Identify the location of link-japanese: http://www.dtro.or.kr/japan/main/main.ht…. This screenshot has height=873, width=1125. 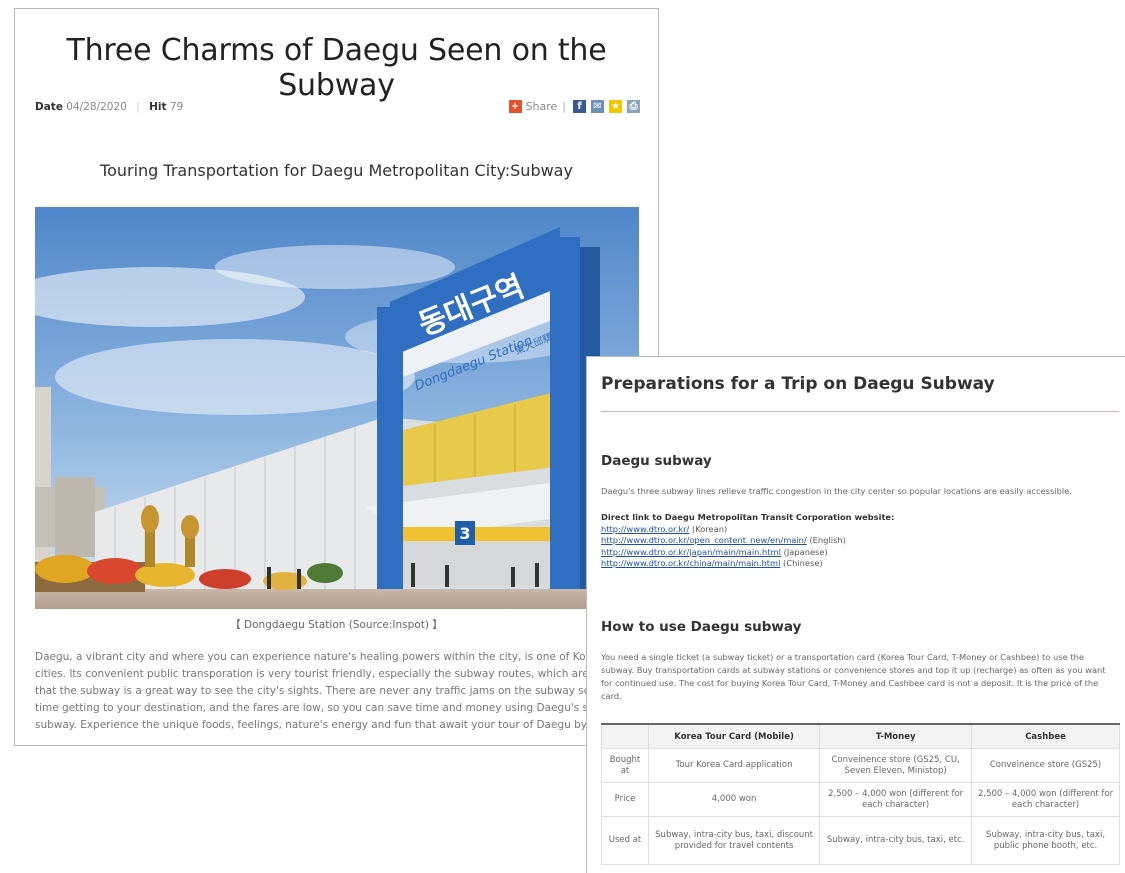
(691, 552).